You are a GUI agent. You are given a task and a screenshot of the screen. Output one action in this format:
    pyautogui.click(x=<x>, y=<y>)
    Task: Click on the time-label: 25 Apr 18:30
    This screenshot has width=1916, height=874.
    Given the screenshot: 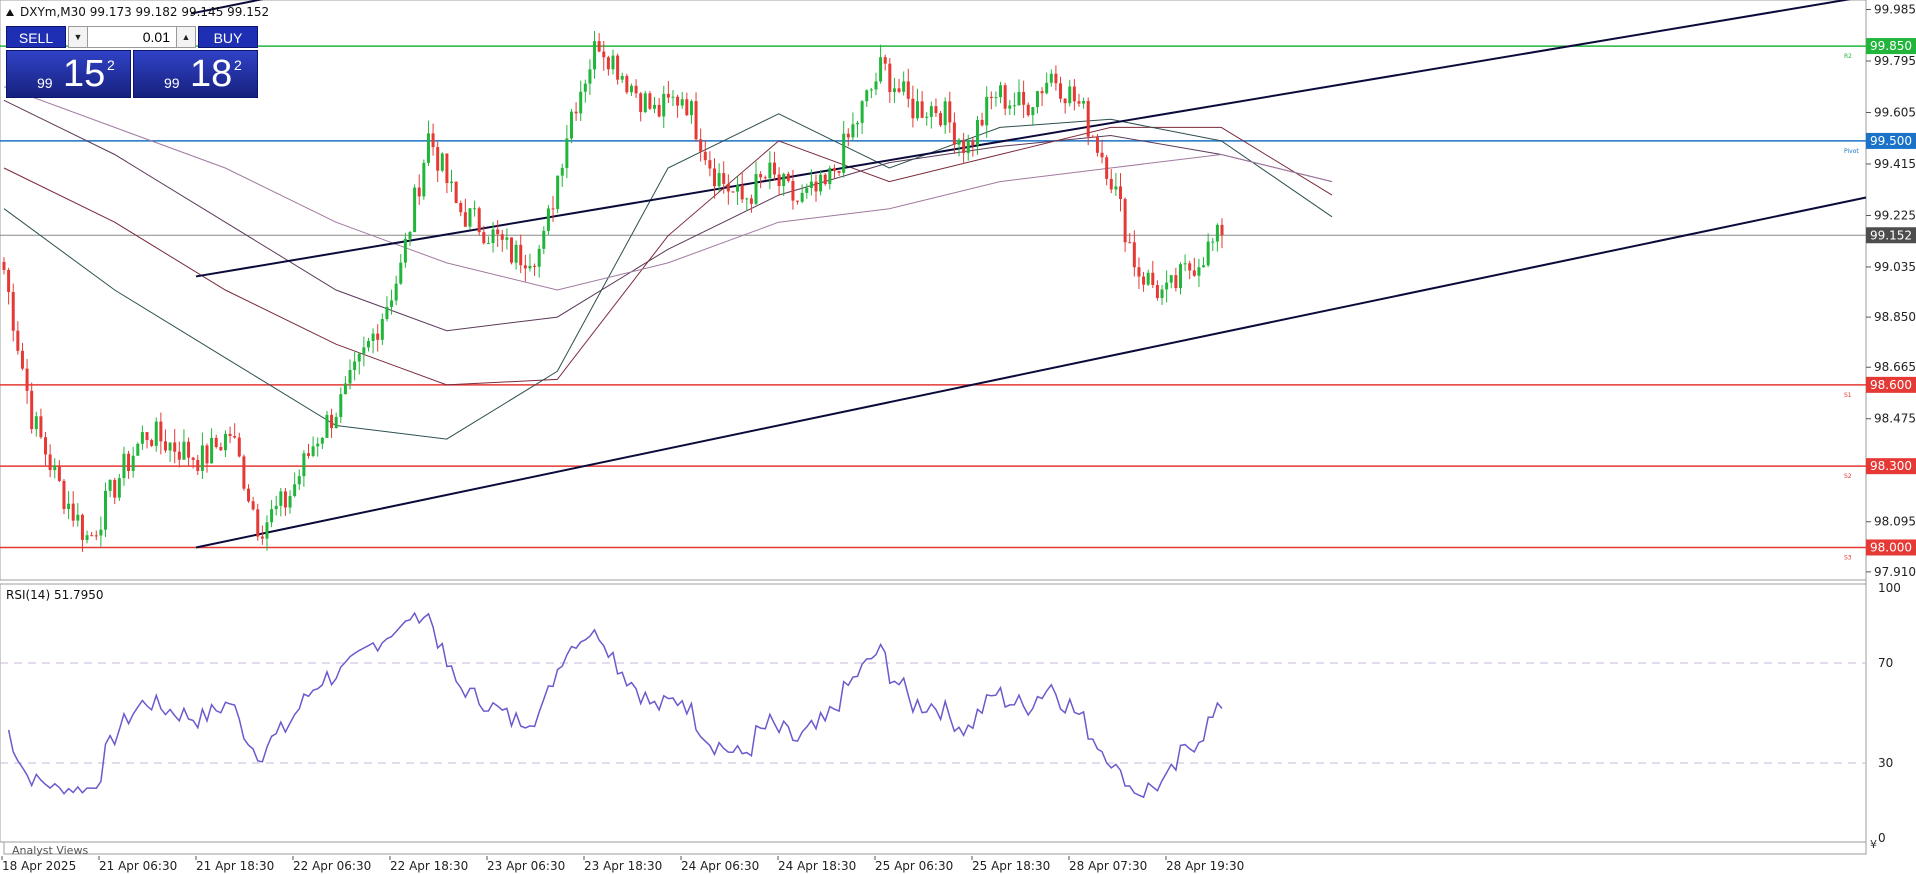 What is the action you would take?
    pyautogui.click(x=1011, y=866)
    